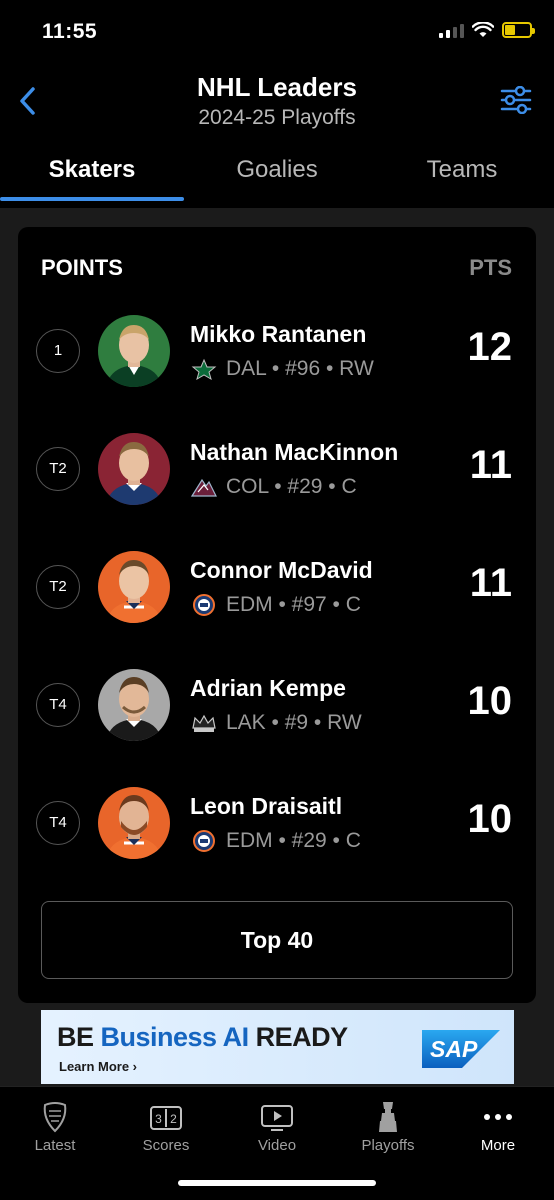 The height and width of the screenshot is (1200, 554). What do you see at coordinates (204, 369) in the screenshot?
I see `stars-logo-icon` at bounding box center [204, 369].